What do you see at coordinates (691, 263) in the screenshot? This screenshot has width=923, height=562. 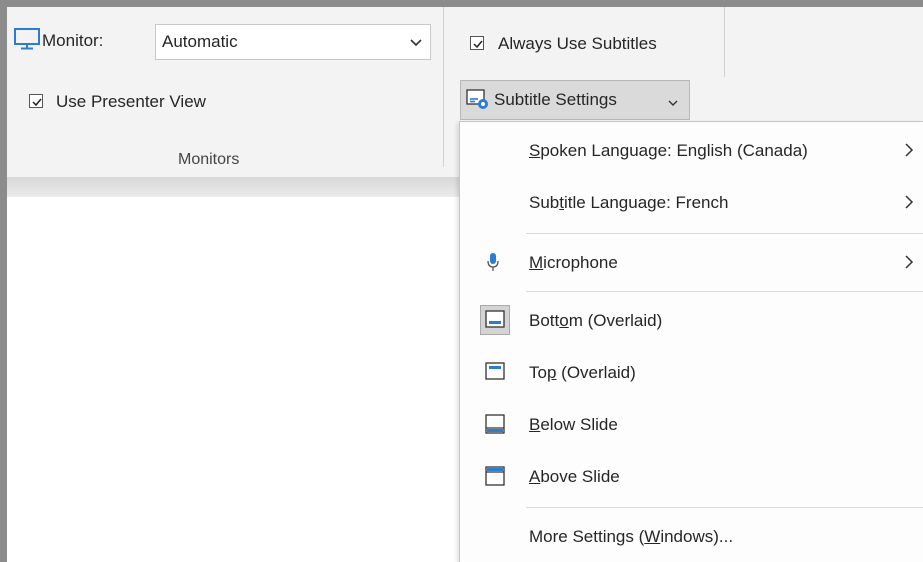 I see `menu-item-microphone: Microphone` at bounding box center [691, 263].